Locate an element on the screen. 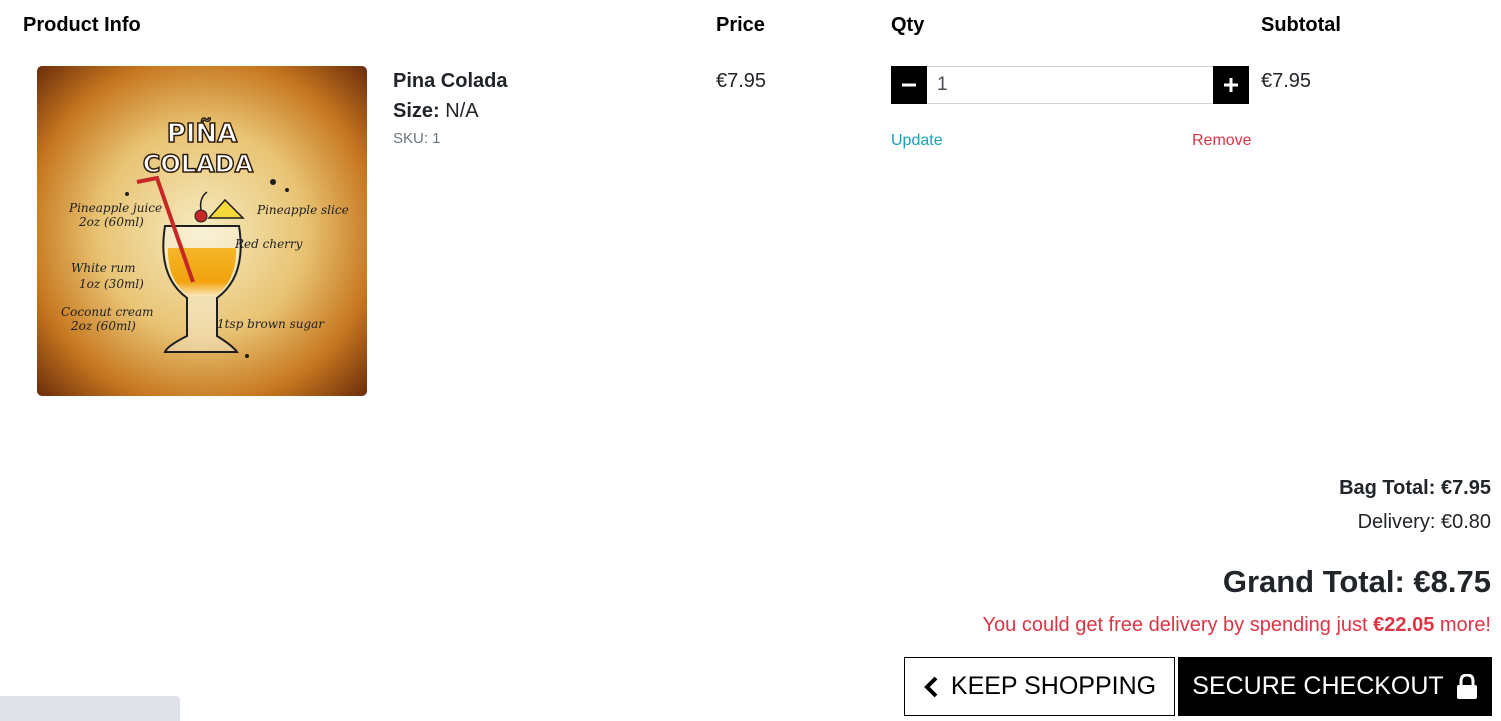 Image resolution: width=1501 pixels, height=721 pixels. free-delivery-suffix: more! is located at coordinates (1462, 625).